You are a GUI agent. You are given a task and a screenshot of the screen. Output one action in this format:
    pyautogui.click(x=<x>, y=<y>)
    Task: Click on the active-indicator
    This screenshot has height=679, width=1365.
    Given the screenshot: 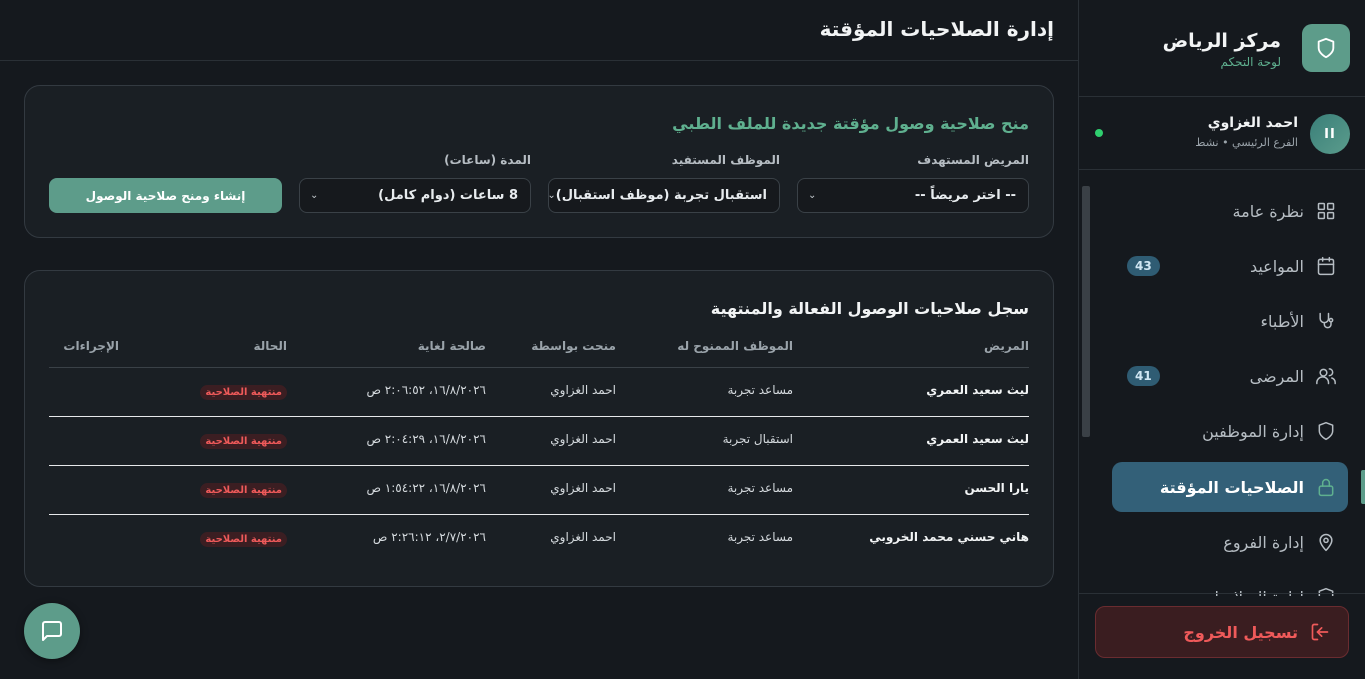 What is the action you would take?
    pyautogui.click(x=1363, y=487)
    